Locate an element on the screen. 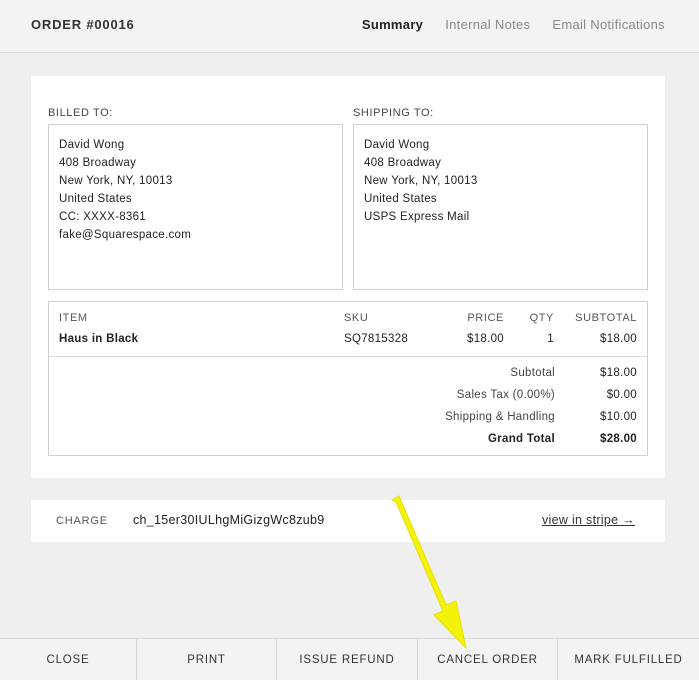  billing-city: New York, NY, 10013 is located at coordinates (116, 181).